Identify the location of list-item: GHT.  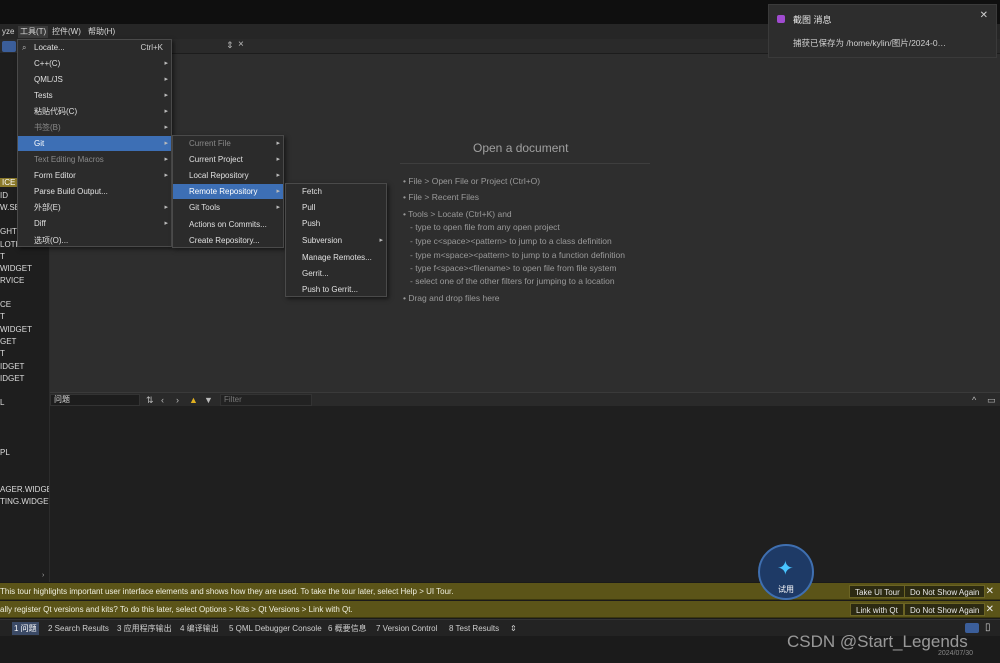
(8, 231).